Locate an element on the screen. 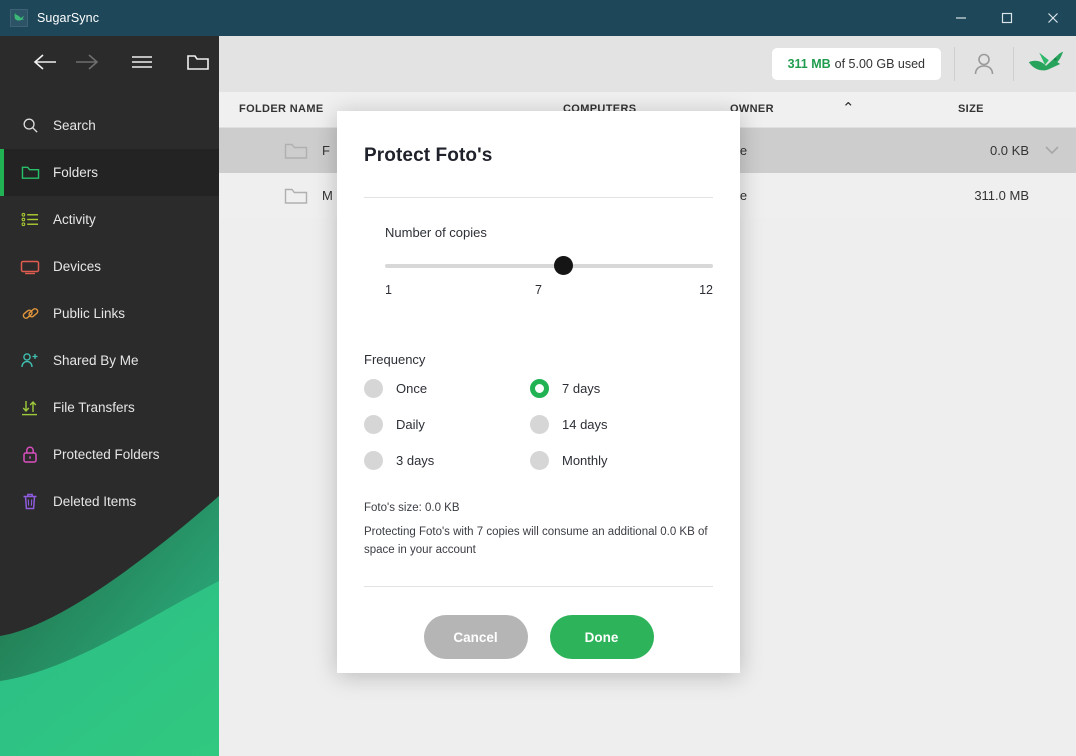 The width and height of the screenshot is (1076, 756). storage-quota-badge: 311 MB of 5.00 GB used is located at coordinates (856, 64).